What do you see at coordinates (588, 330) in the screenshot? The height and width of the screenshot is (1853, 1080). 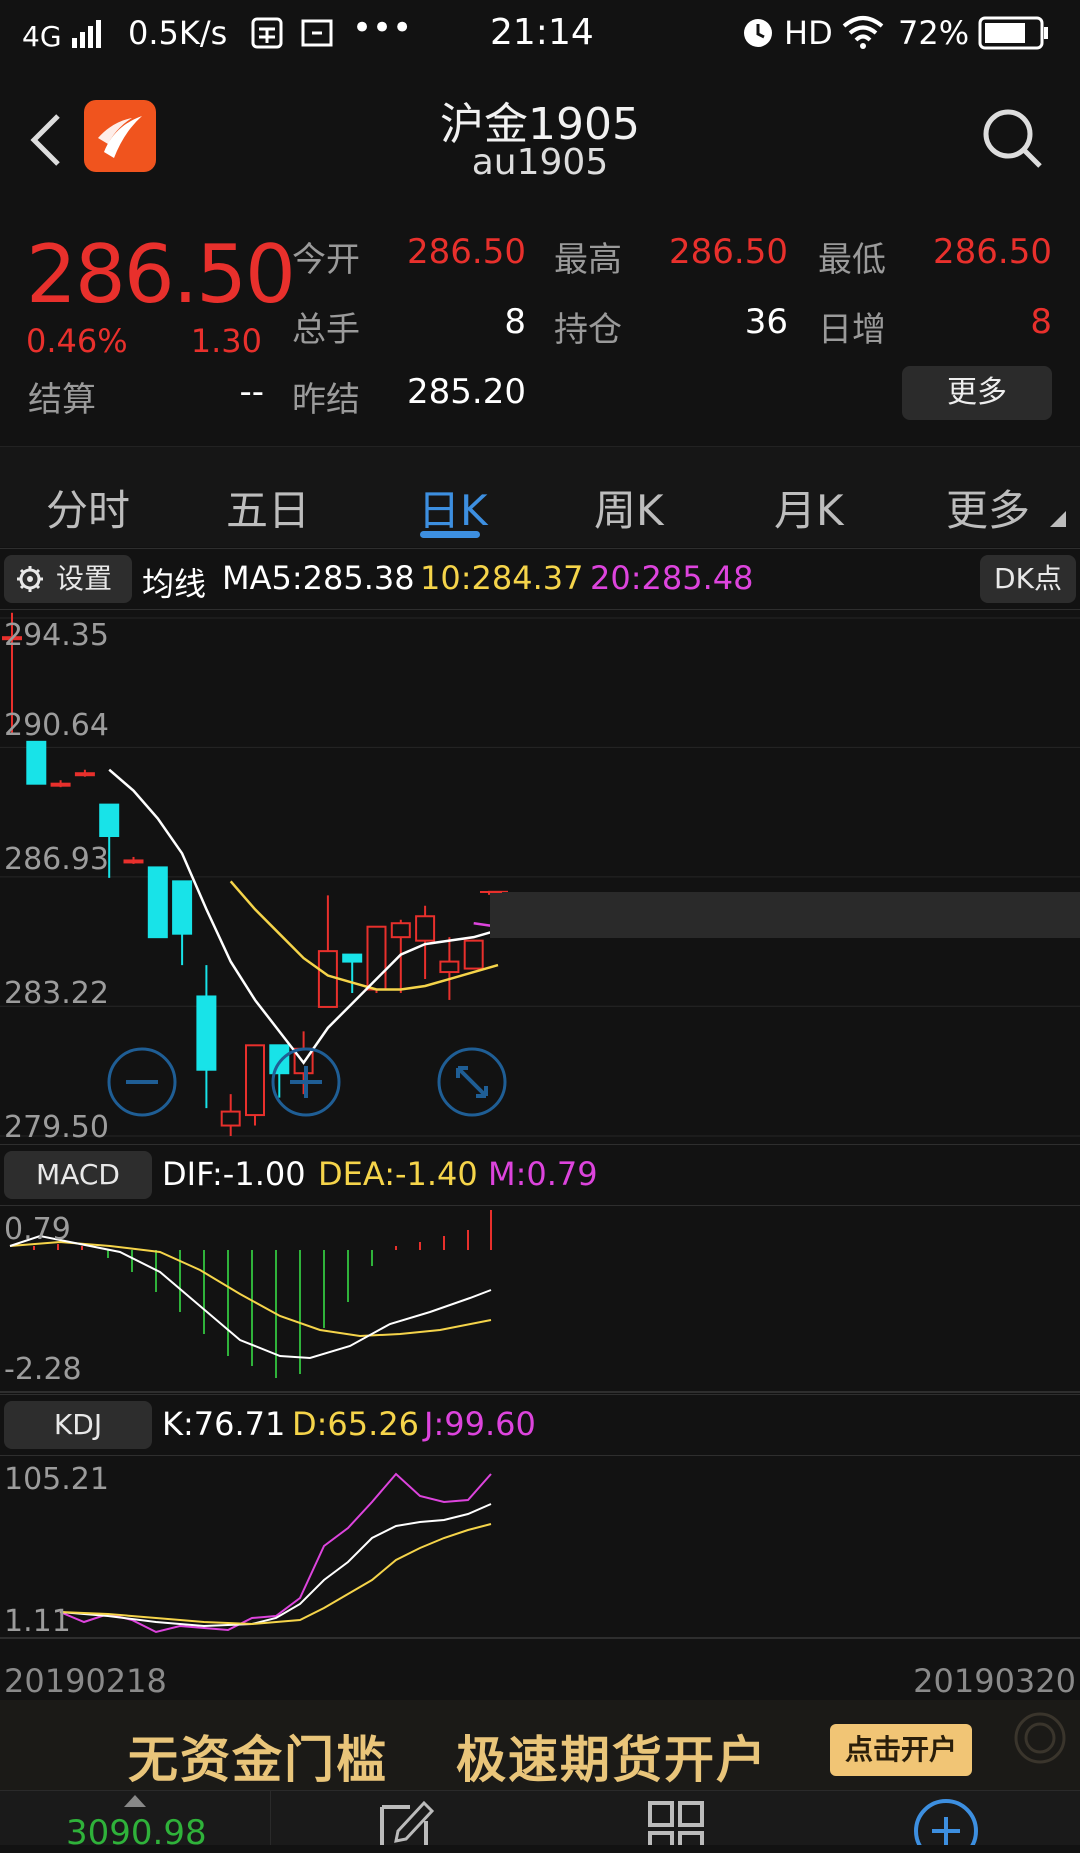 I see `open-interest-label: 持仓` at bounding box center [588, 330].